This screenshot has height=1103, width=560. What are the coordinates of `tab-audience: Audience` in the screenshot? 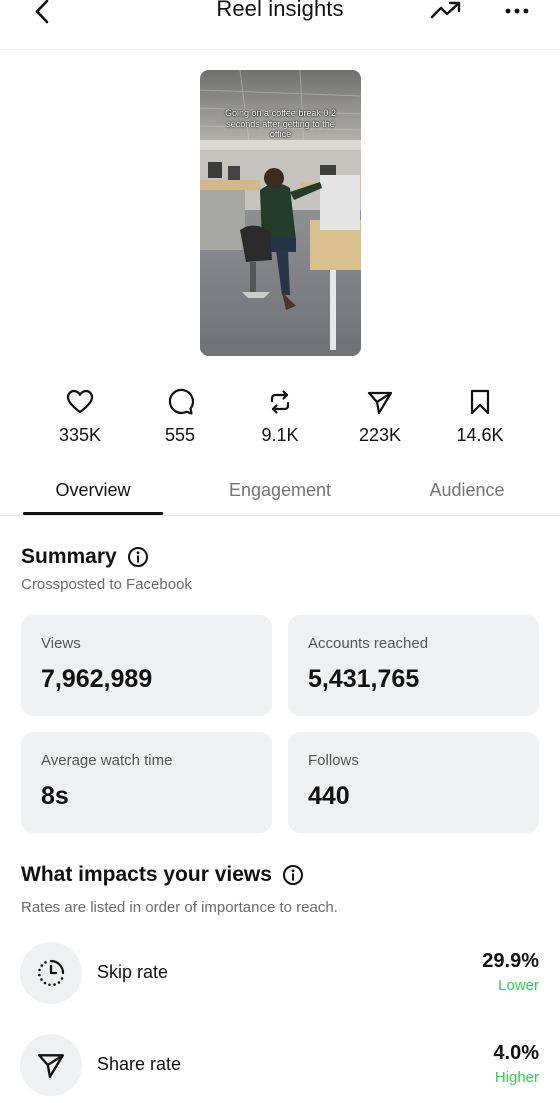 It's located at (467, 490).